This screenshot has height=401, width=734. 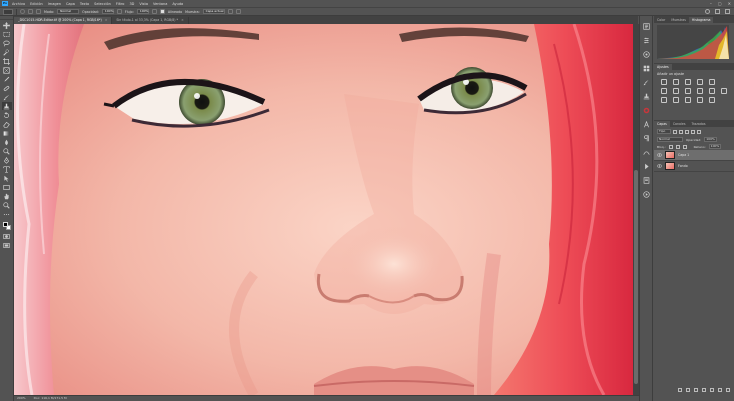 What do you see at coordinates (7, 34) in the screenshot?
I see `marquee-tool-icon` at bounding box center [7, 34].